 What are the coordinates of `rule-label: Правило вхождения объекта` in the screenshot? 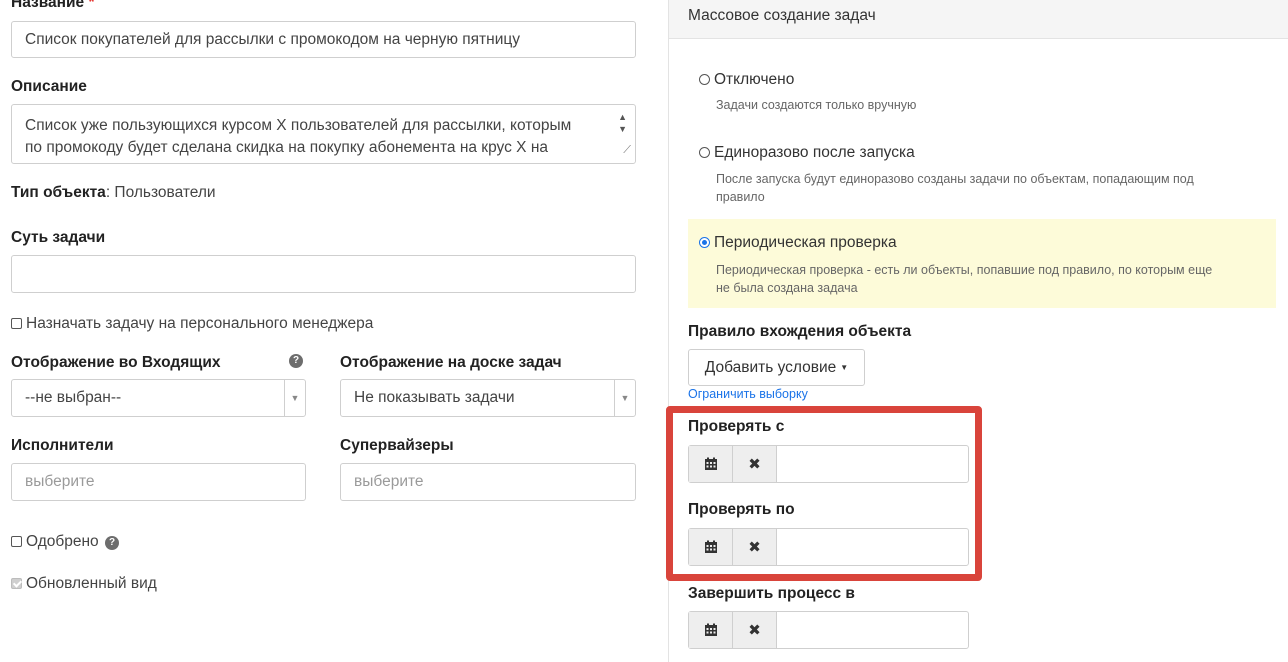 It's located at (800, 331).